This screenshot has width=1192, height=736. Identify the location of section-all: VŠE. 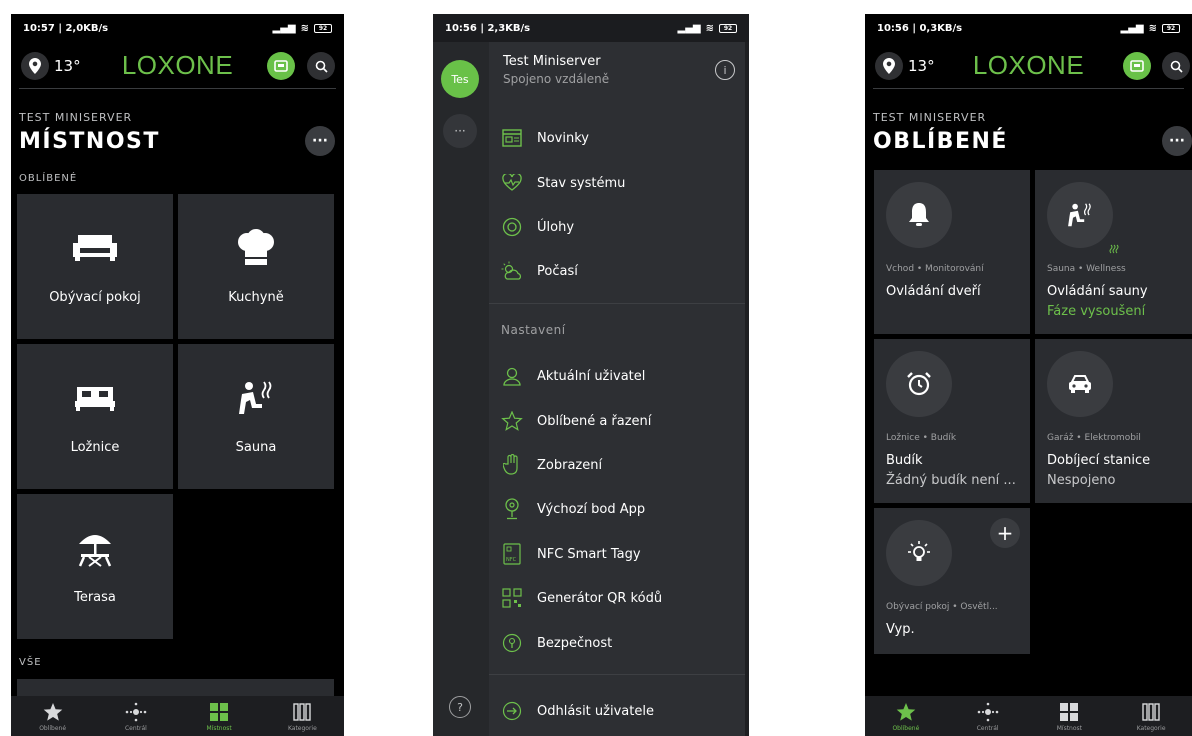
(30, 662).